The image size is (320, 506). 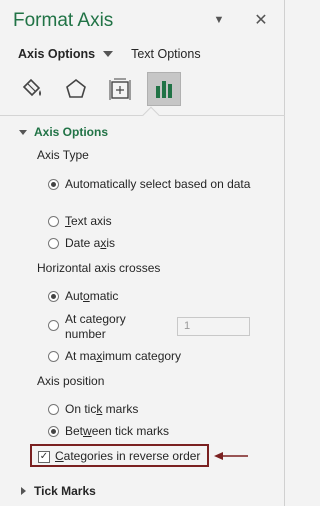 What do you see at coordinates (90, 243) in the screenshot?
I see `radio-label: Date axis` at bounding box center [90, 243].